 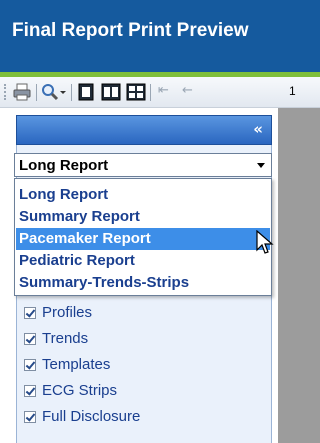 What do you see at coordinates (136, 92) in the screenshot?
I see `multi-page-icon` at bounding box center [136, 92].